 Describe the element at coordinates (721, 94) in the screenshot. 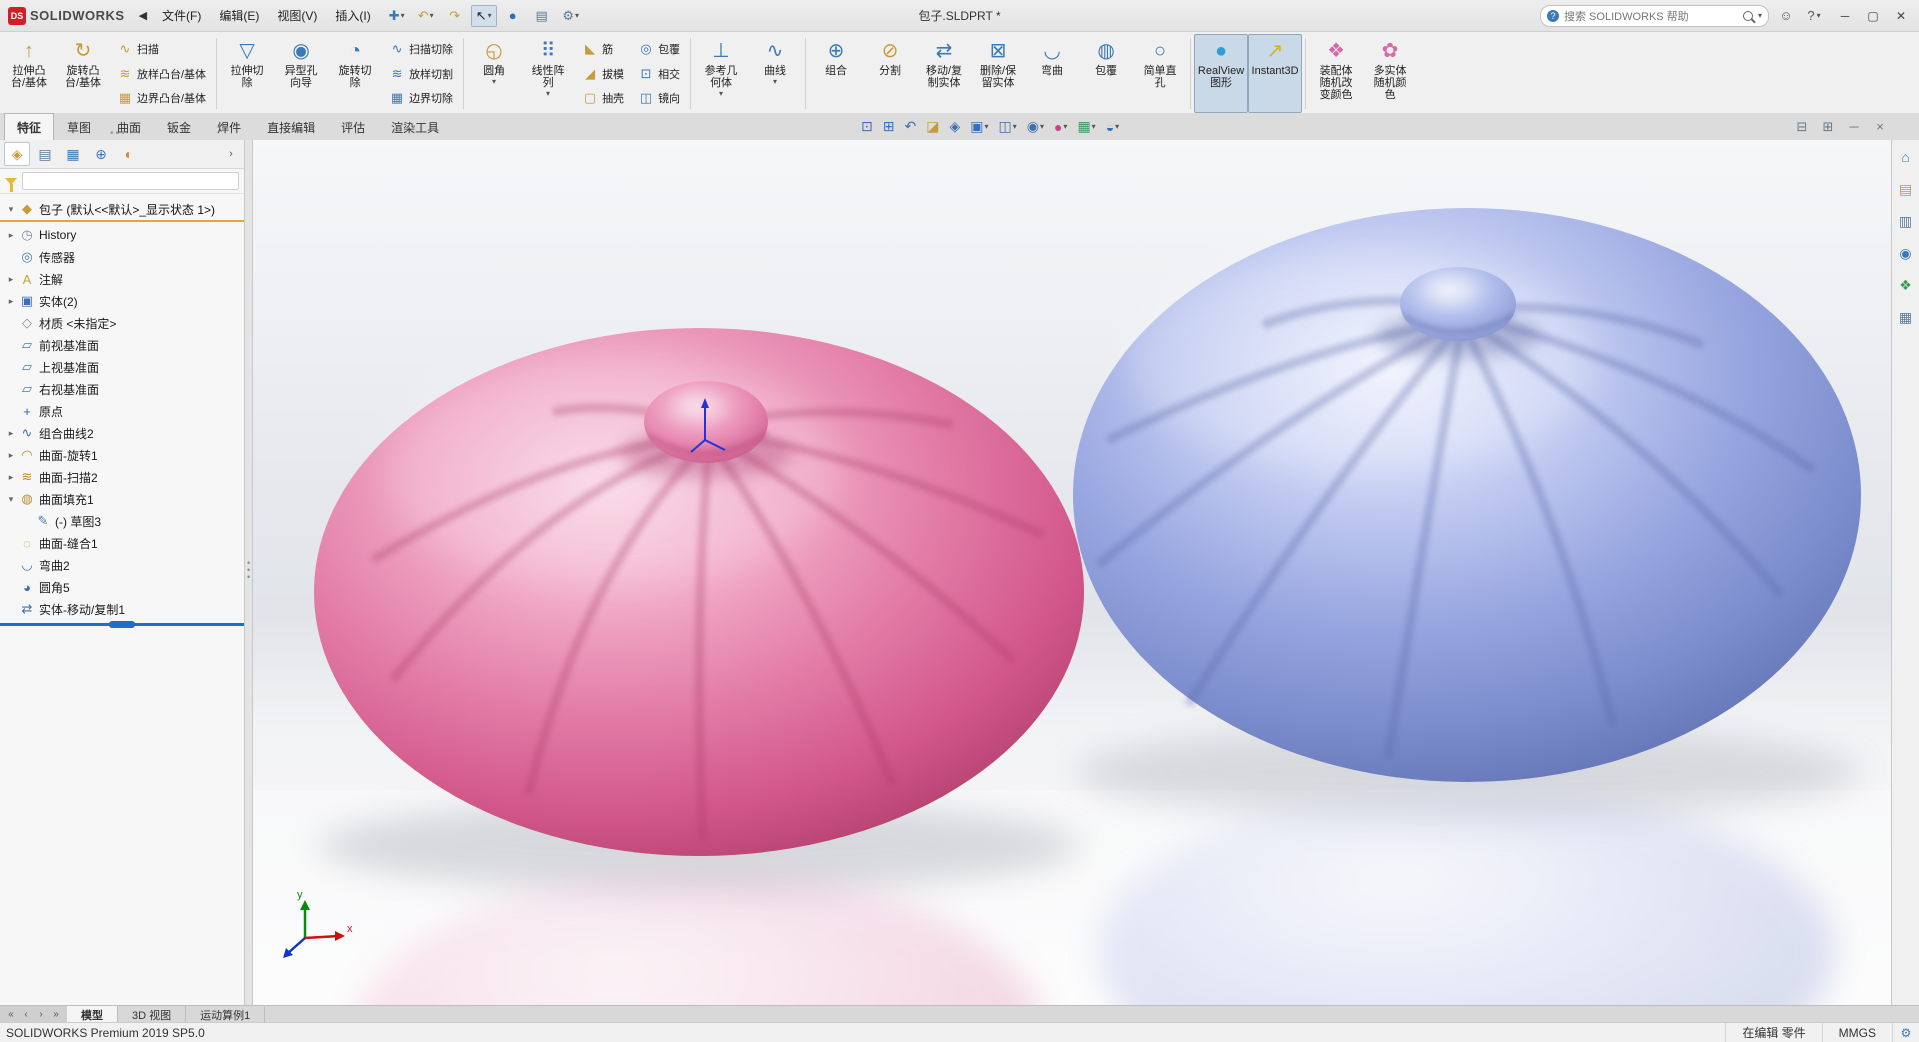

I see `reference-geometry-button-dropdown: ▾` at that location.